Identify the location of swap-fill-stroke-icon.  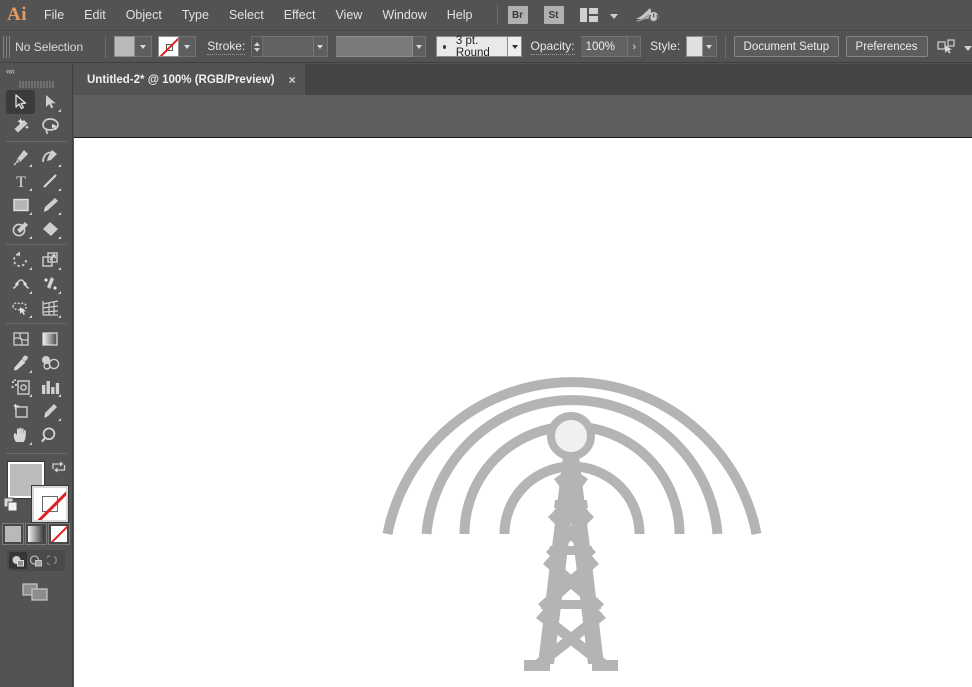
(59, 468).